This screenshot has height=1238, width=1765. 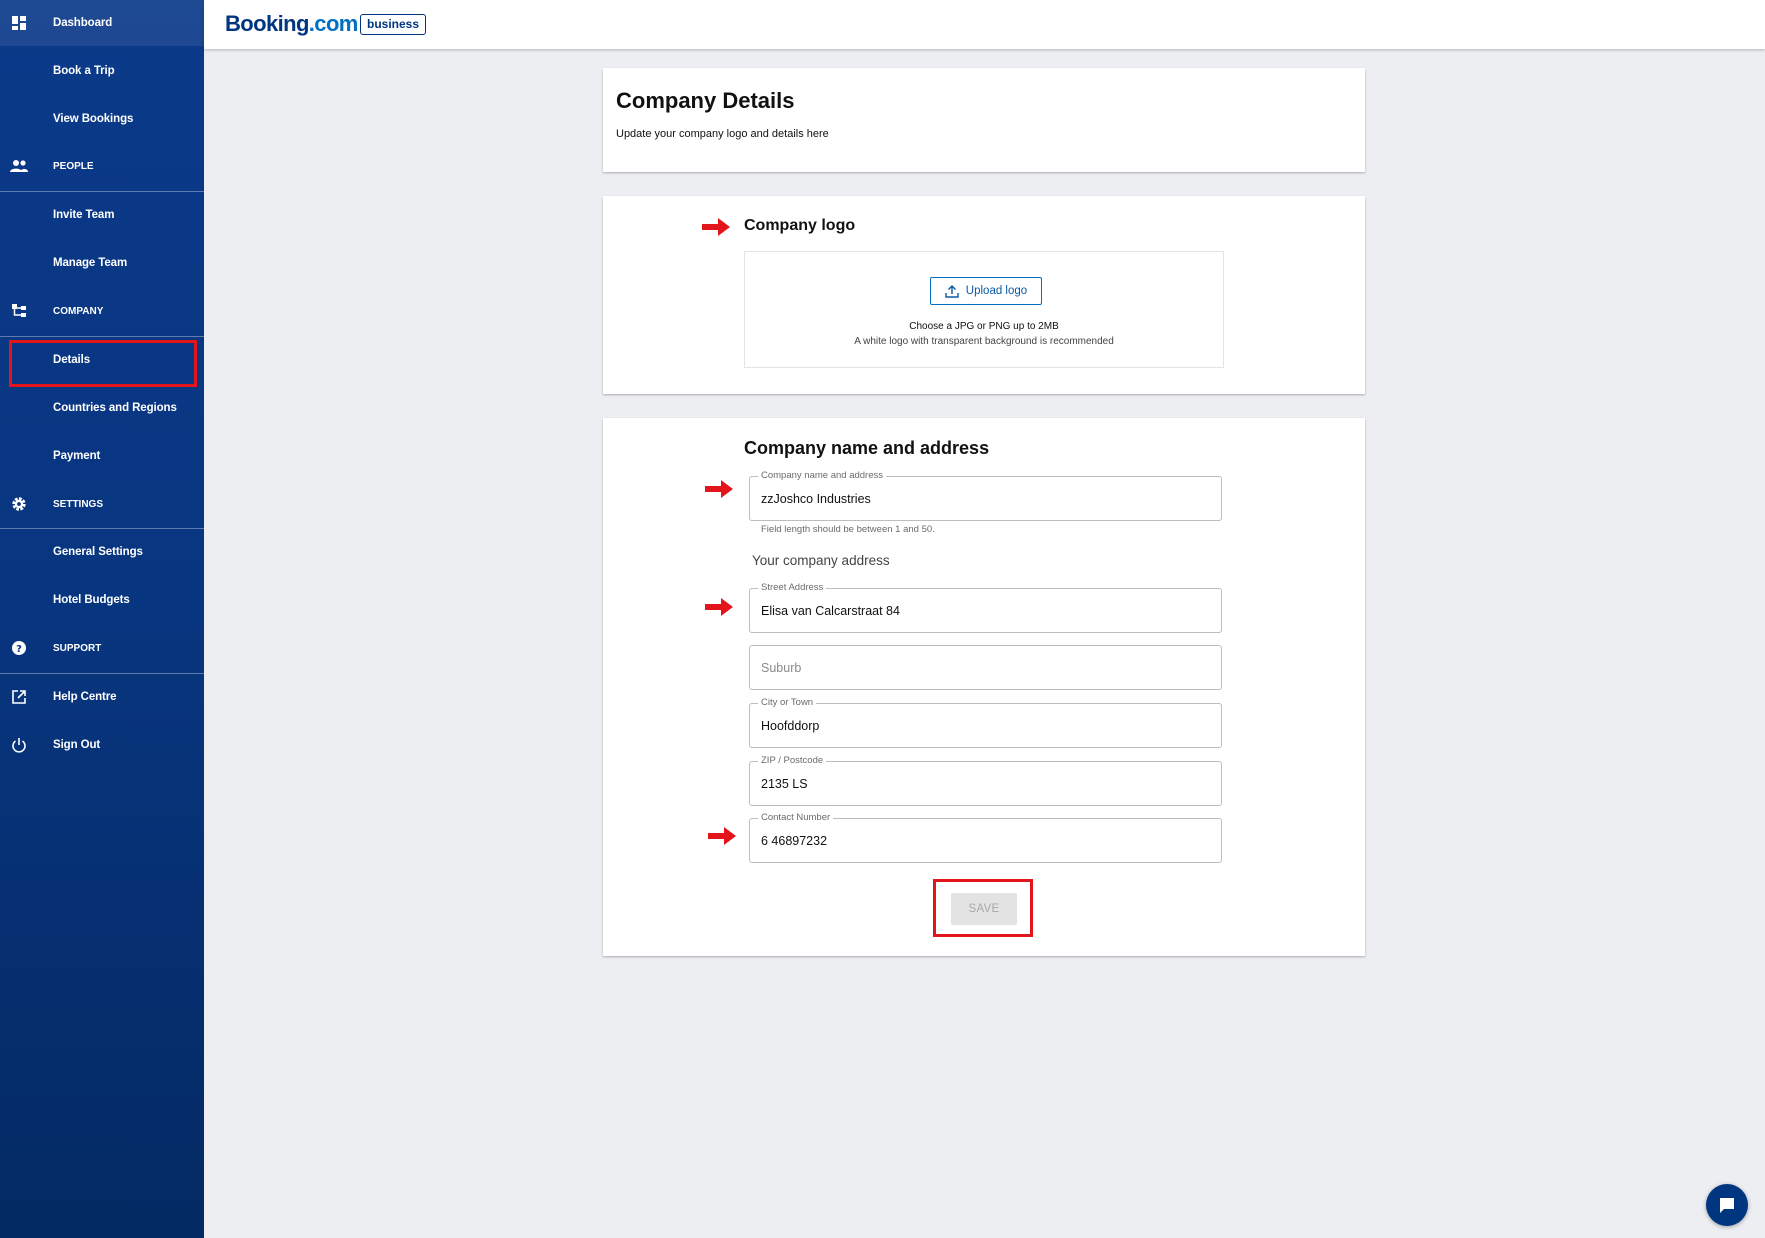 I want to click on company-address-title: Company name and address, so click(x=867, y=448).